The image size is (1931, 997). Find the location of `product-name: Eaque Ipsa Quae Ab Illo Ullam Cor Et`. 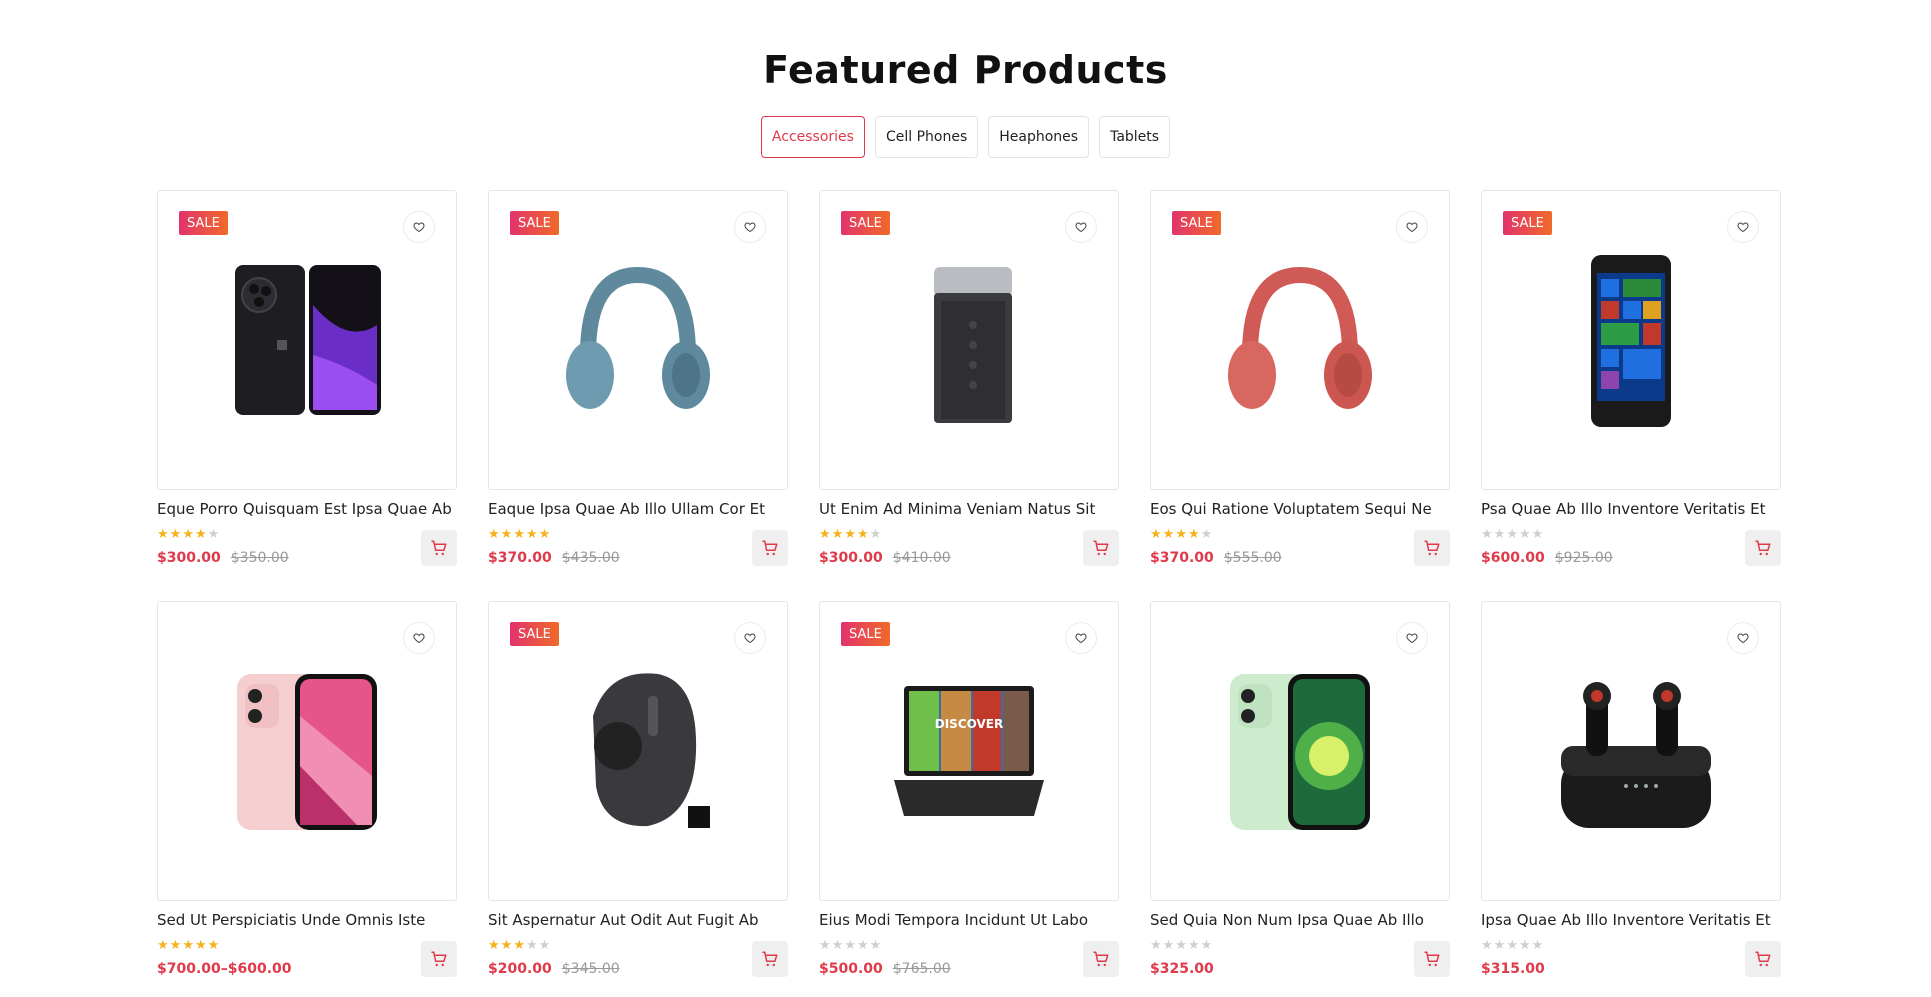

product-name: Eaque Ipsa Quae Ab Illo Ullam Cor Et is located at coordinates (638, 509).